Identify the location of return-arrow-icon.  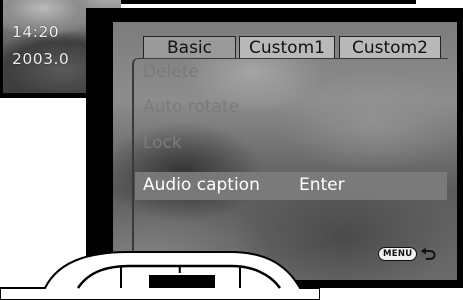
(429, 253).